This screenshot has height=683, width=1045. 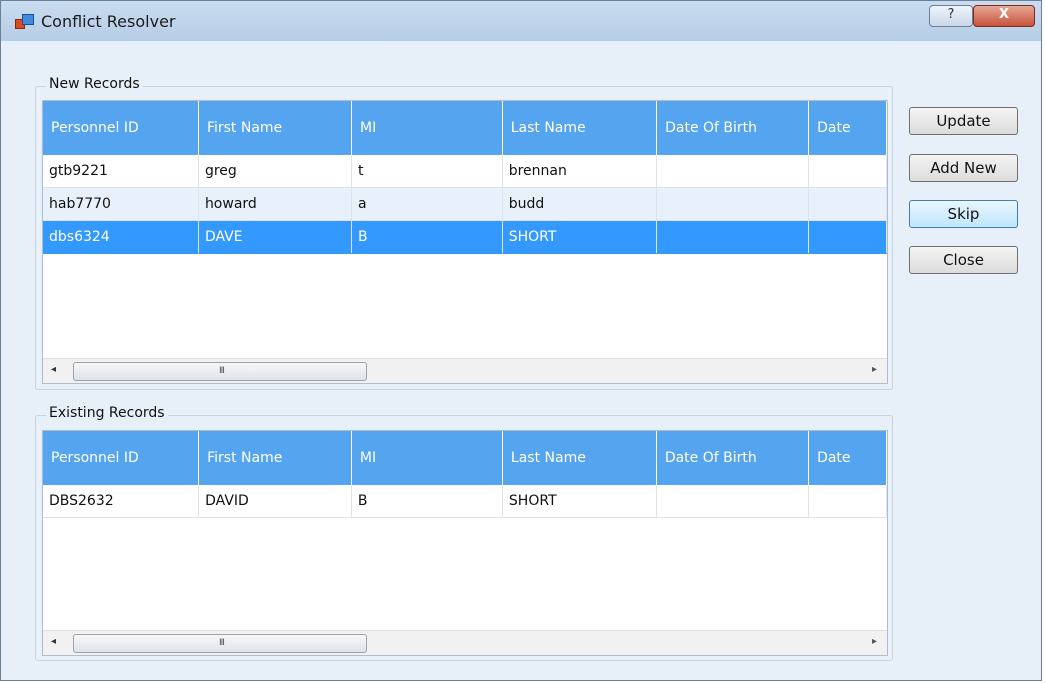 I want to click on add-new-button: Add New, so click(x=963, y=168).